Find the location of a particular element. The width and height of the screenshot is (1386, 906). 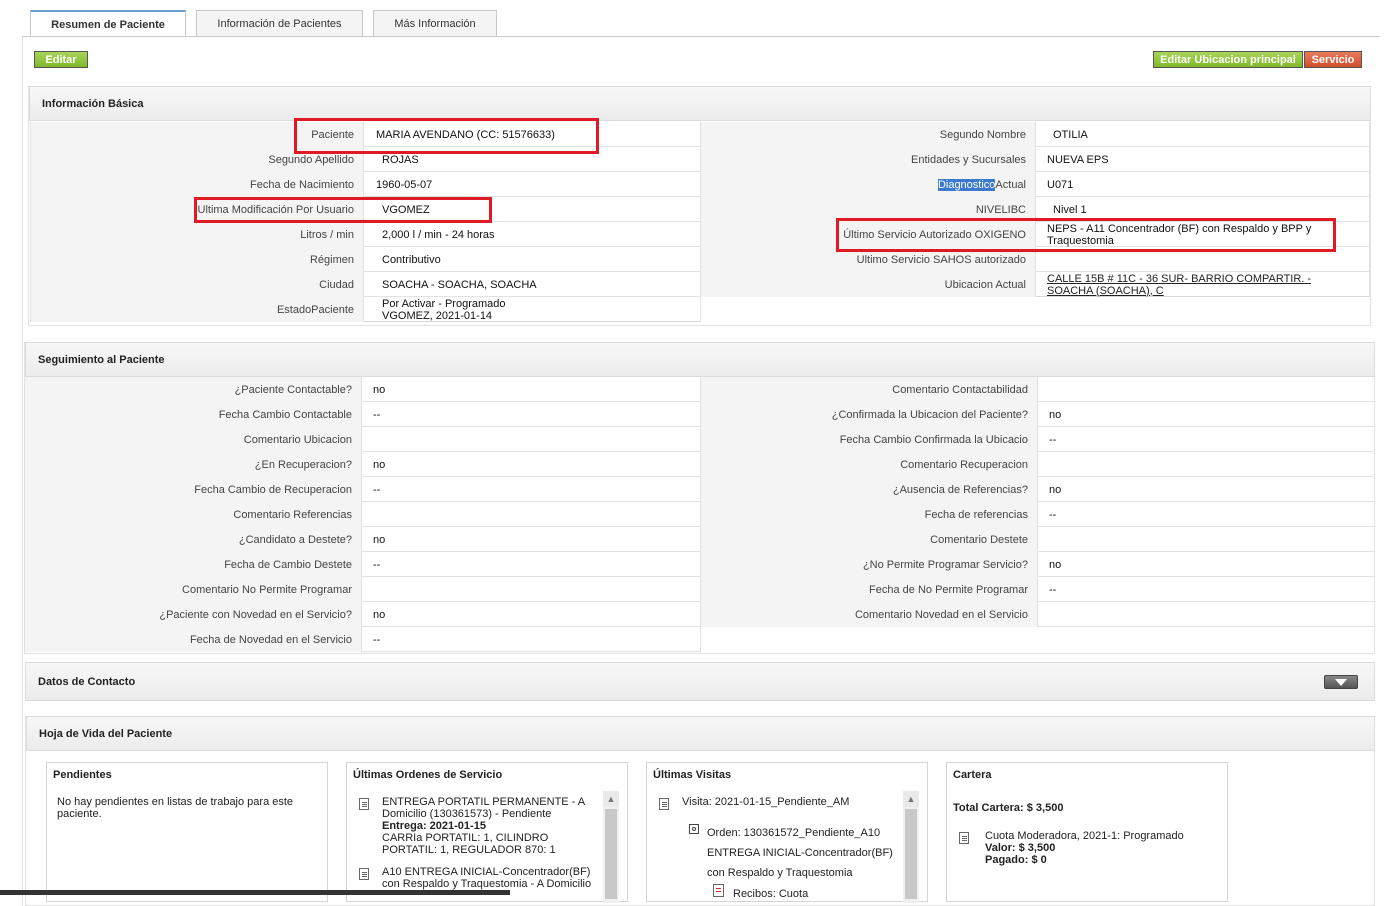

label-segundo-nombre: Segundo Nombre is located at coordinates (868, 134).